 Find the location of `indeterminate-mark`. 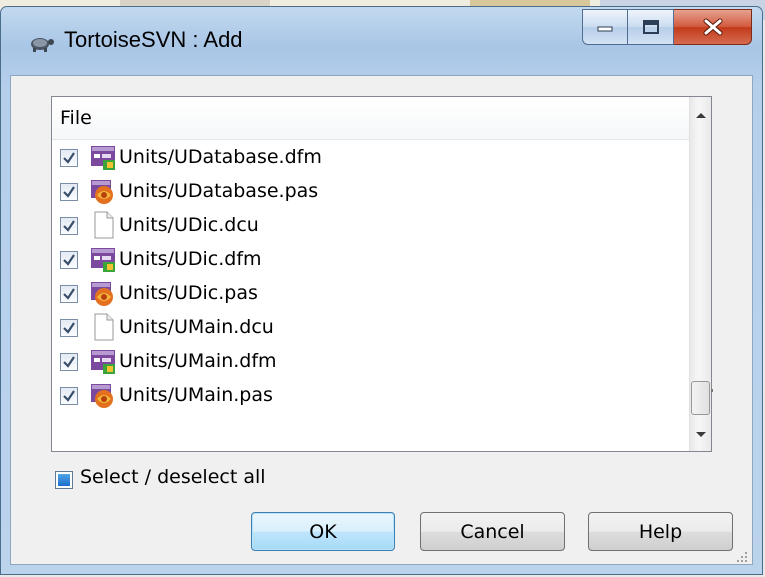

indeterminate-mark is located at coordinates (64, 480).